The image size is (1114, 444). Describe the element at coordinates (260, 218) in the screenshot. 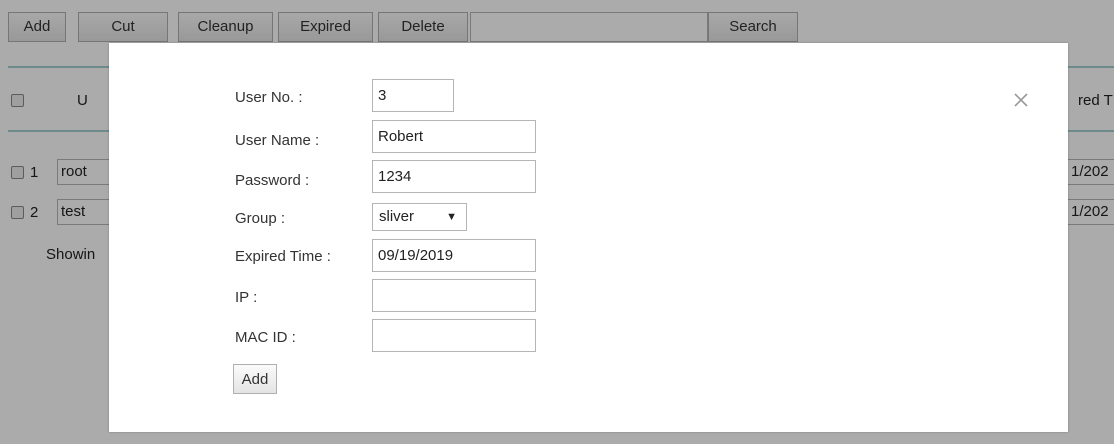

I see `group-label: Group :` at that location.